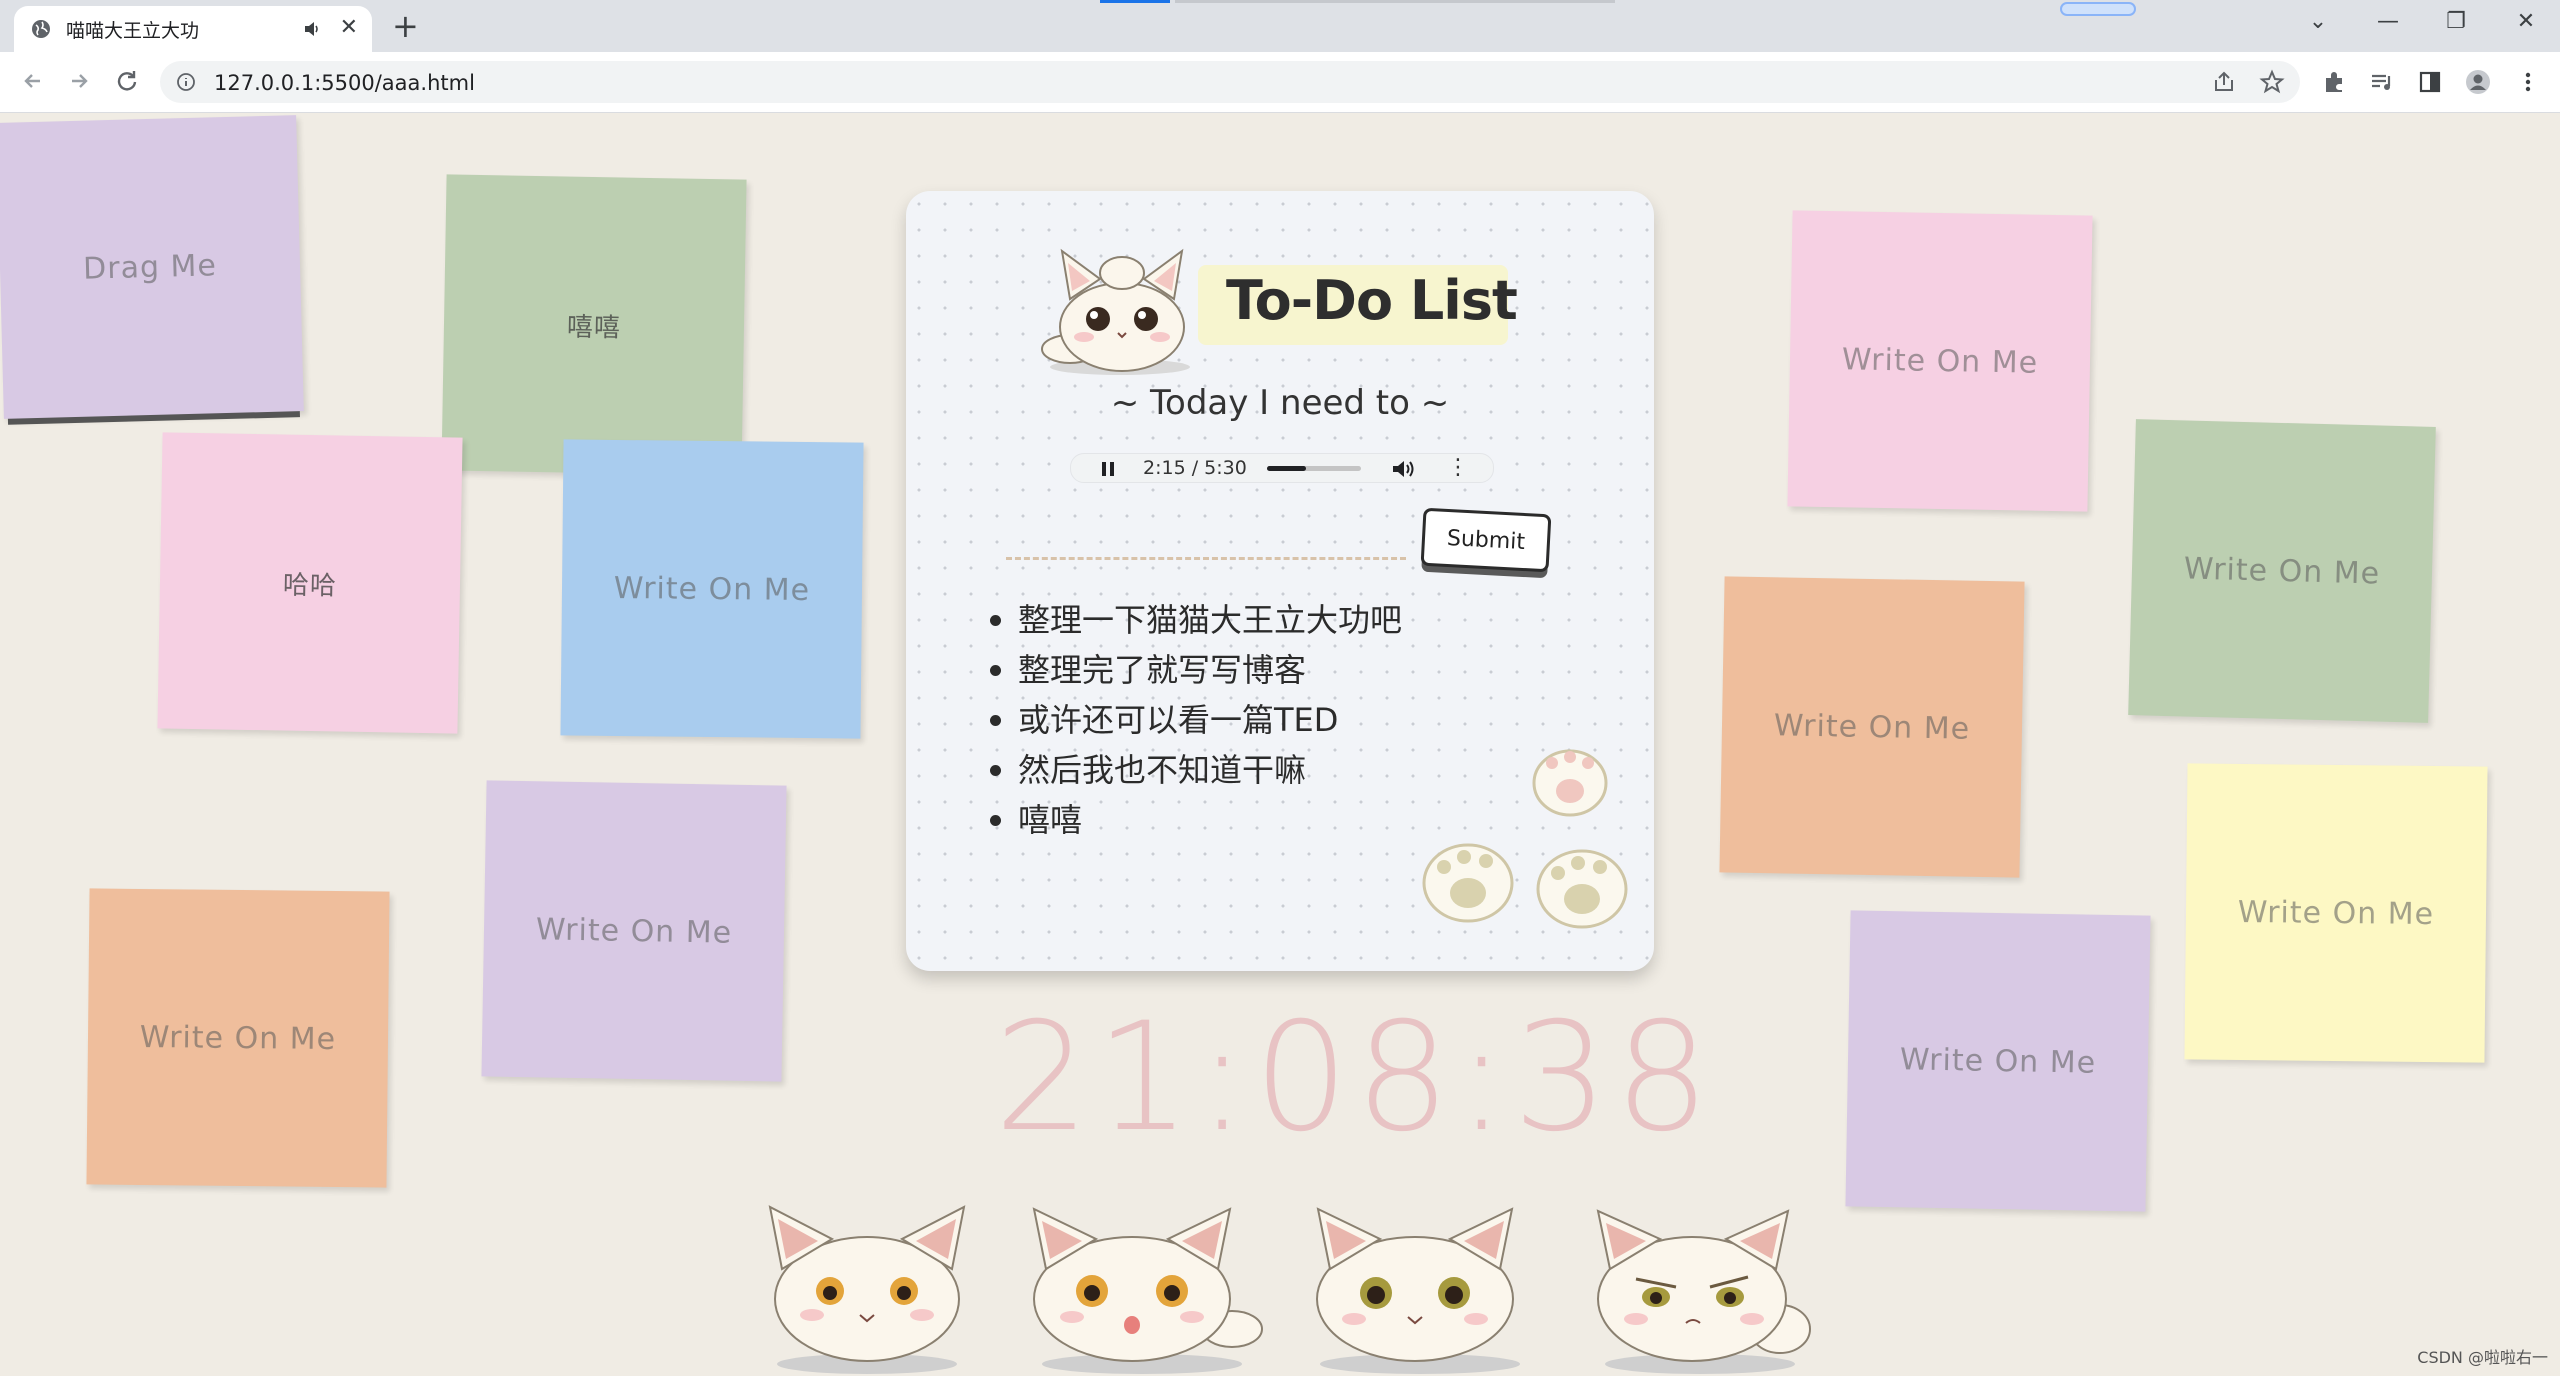  What do you see at coordinates (1193, 820) in the screenshot?
I see `todo-item: 嘻嘻` at bounding box center [1193, 820].